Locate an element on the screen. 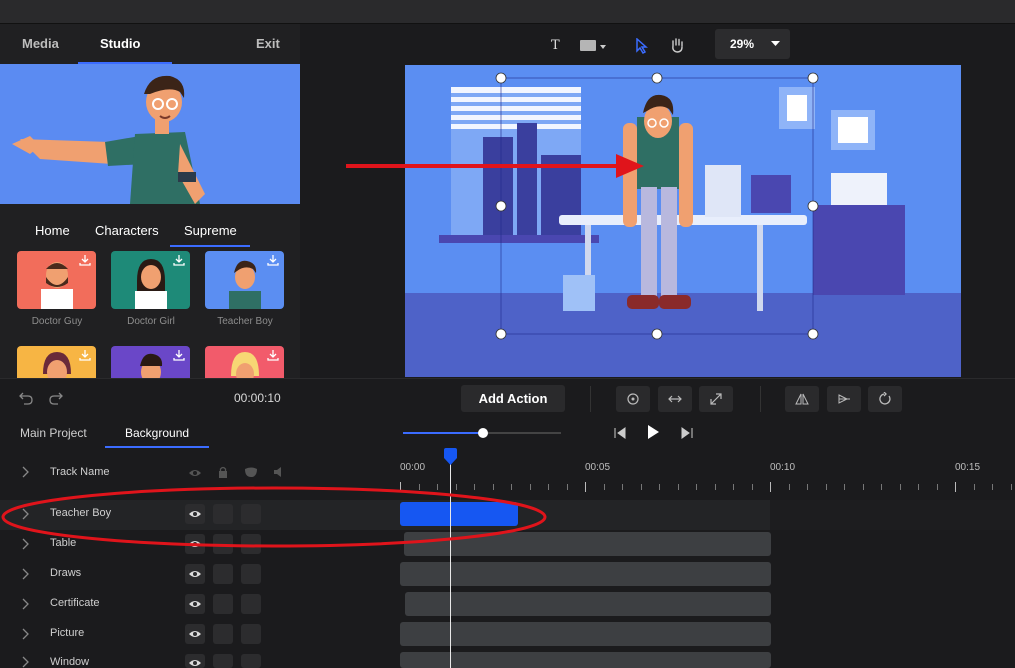 This screenshot has height=668, width=1015. category-active-indicator is located at coordinates (210, 246).